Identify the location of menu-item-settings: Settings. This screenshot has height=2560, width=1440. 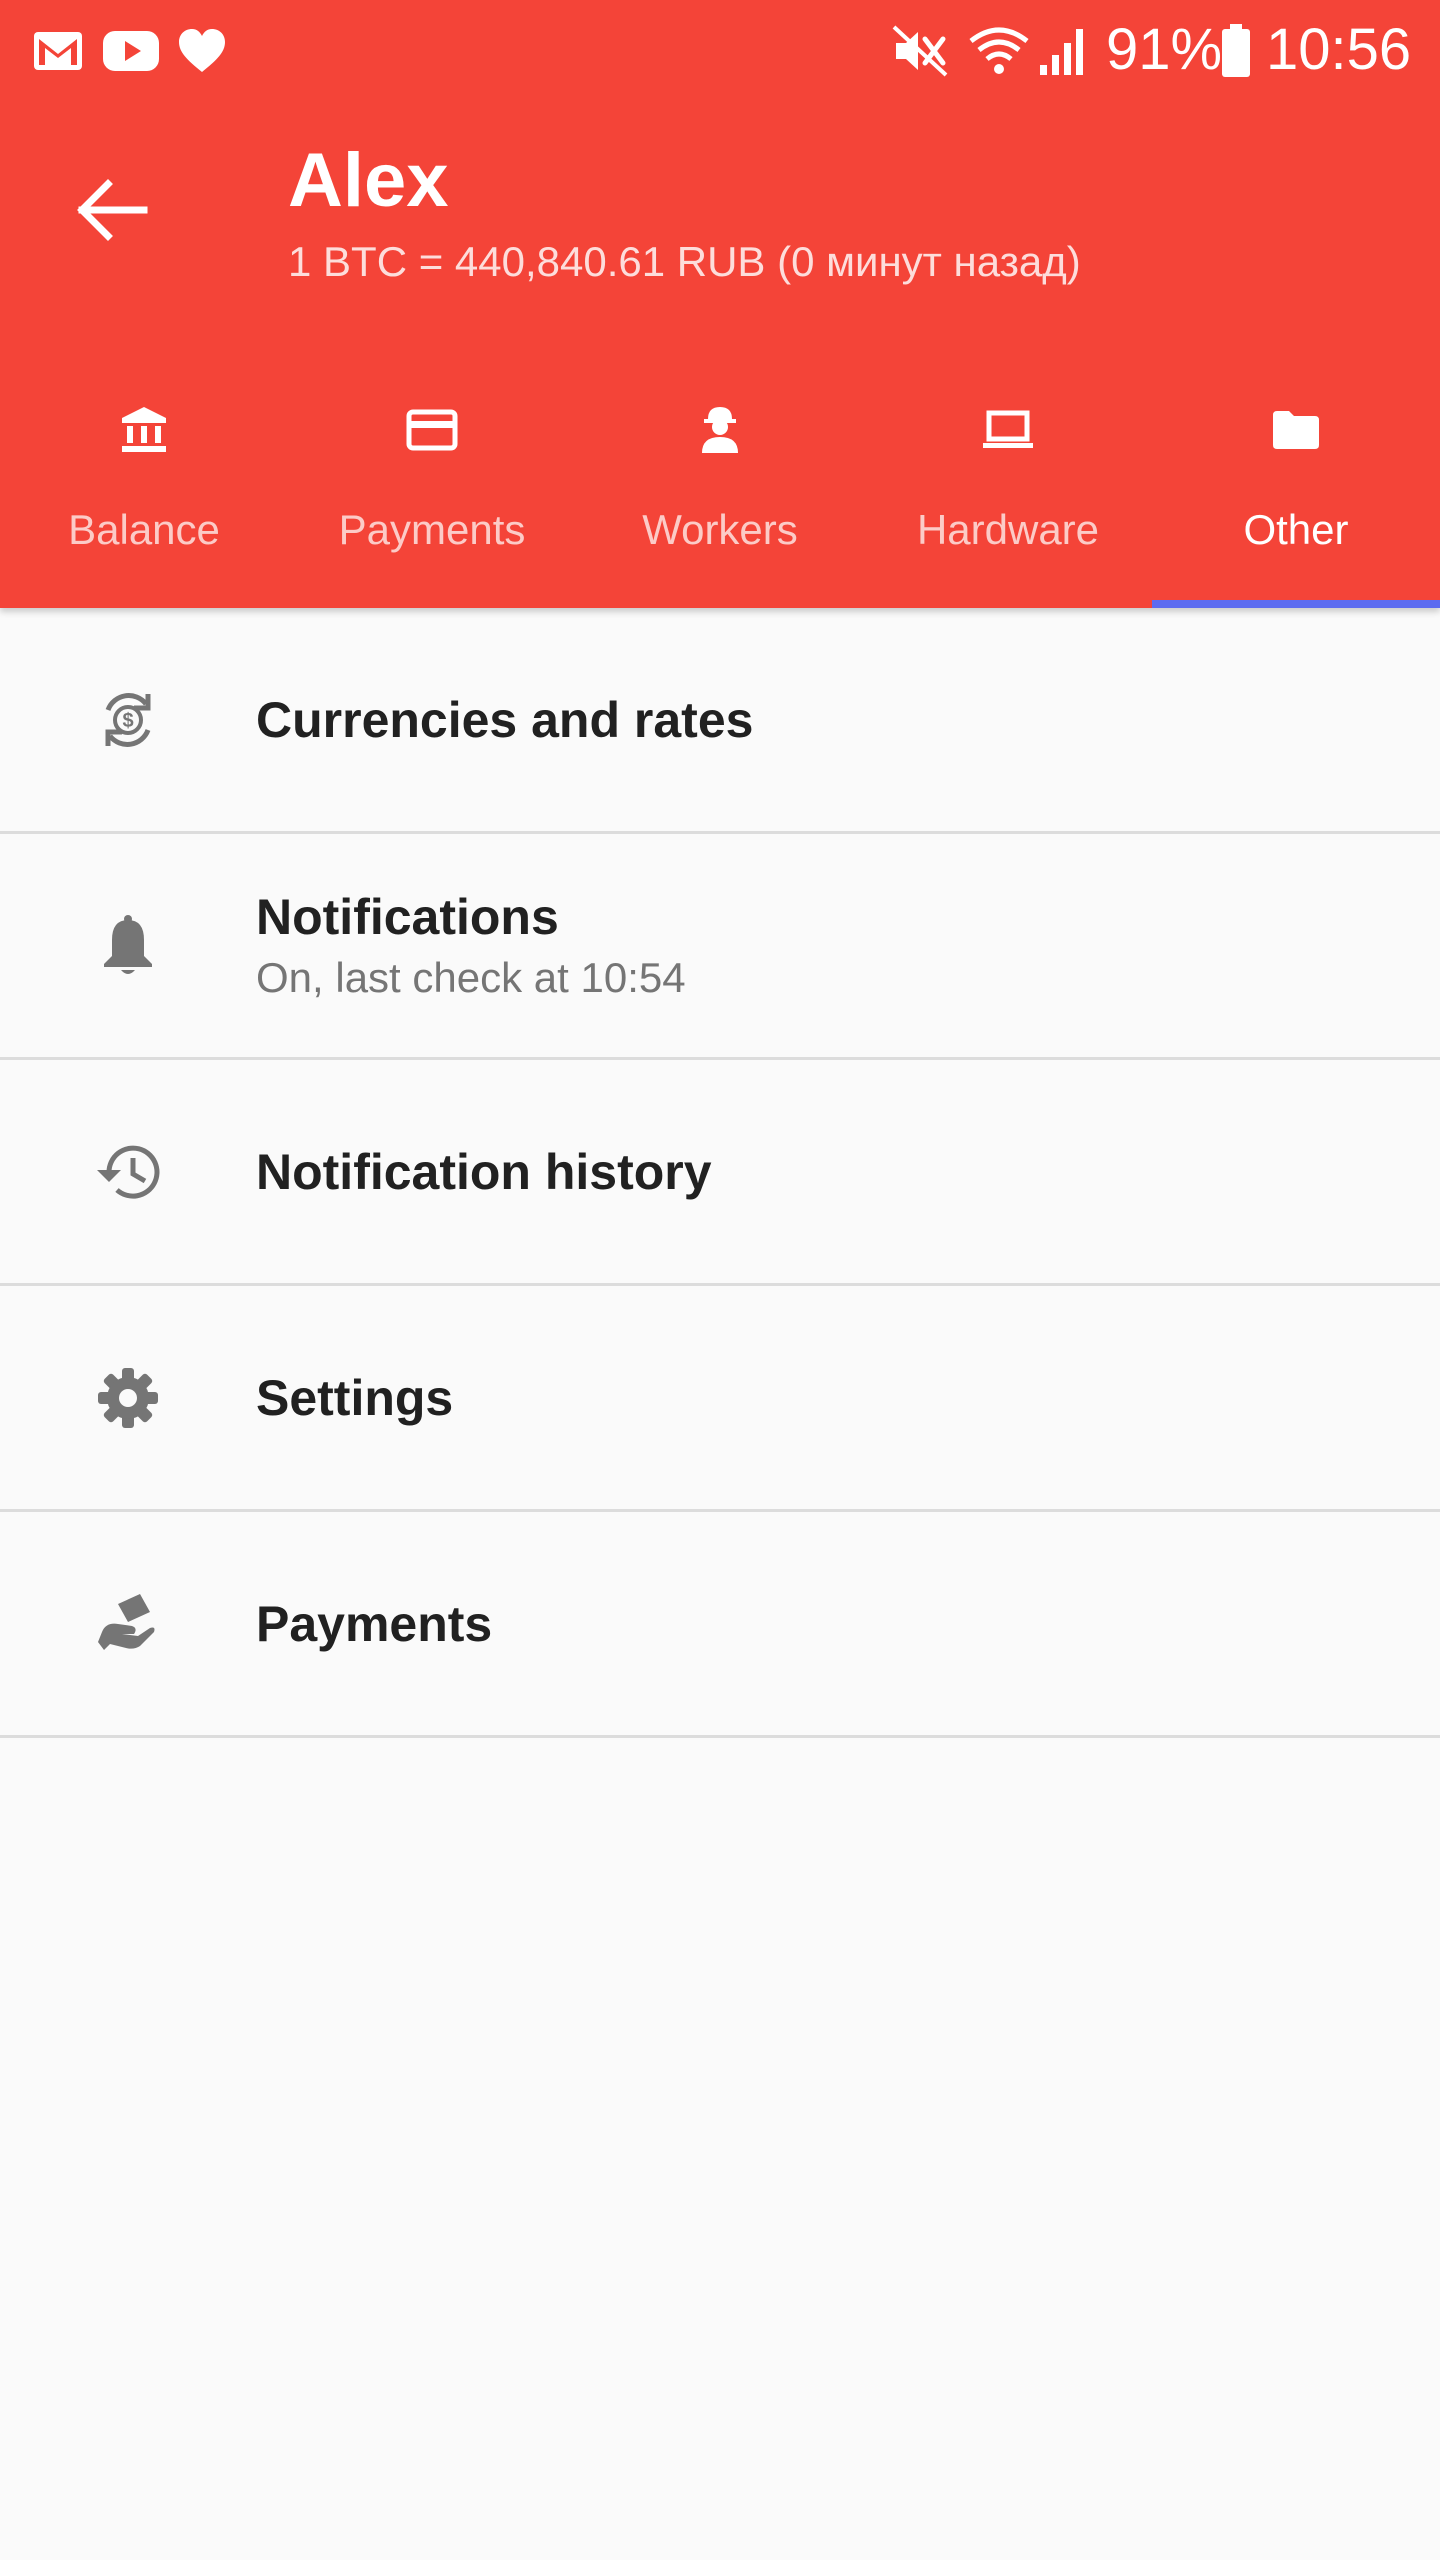
(720, 1399).